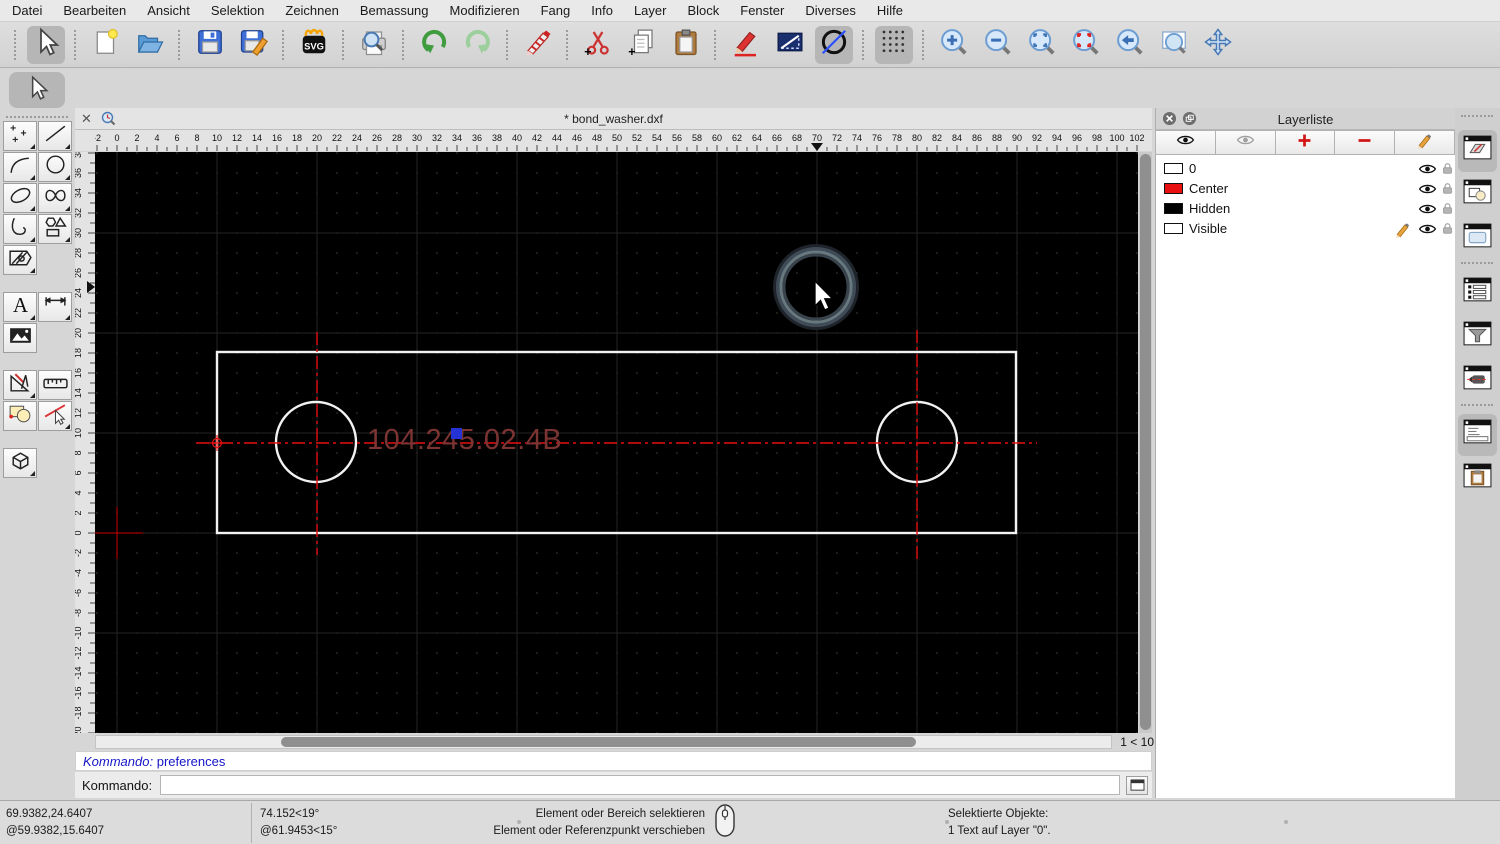 This screenshot has width=1500, height=844. Describe the element at coordinates (20, 167) in the screenshot. I see `arc-tool-button` at that location.